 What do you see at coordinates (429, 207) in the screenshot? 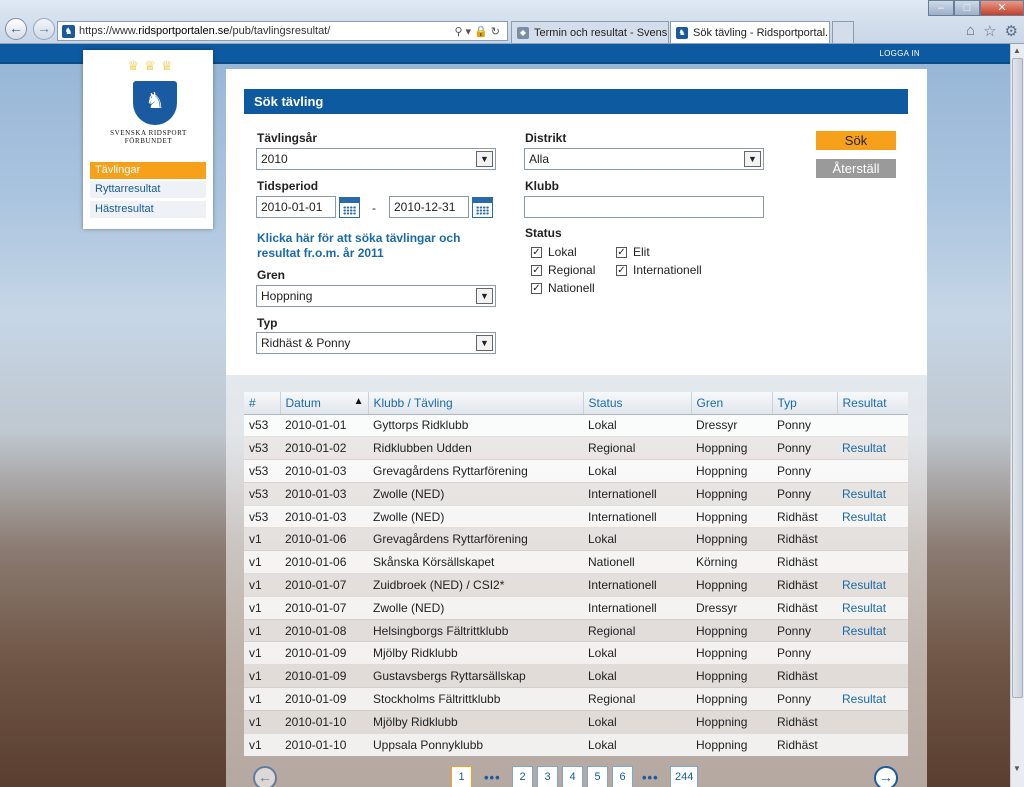
I see `period-to-input: 2010-12-31` at bounding box center [429, 207].